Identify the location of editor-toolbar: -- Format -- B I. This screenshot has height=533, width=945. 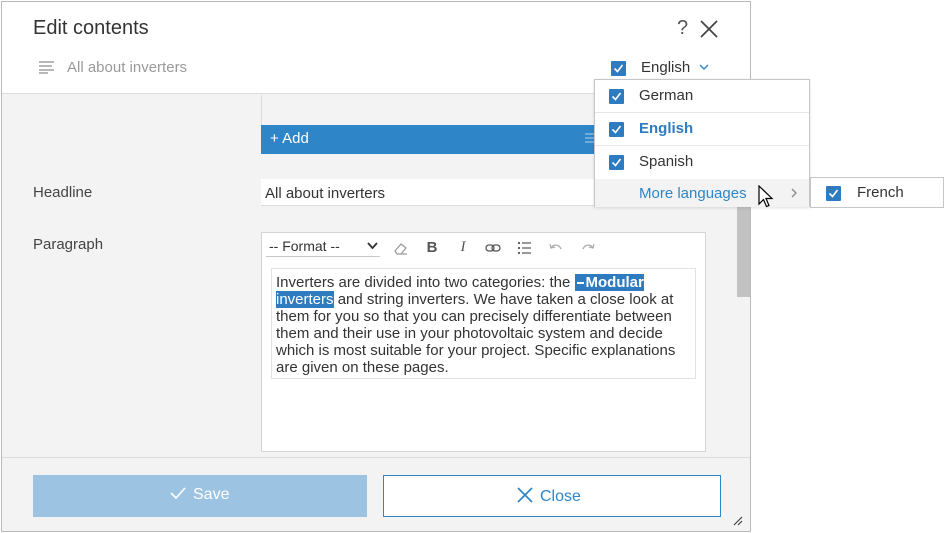
(483, 247).